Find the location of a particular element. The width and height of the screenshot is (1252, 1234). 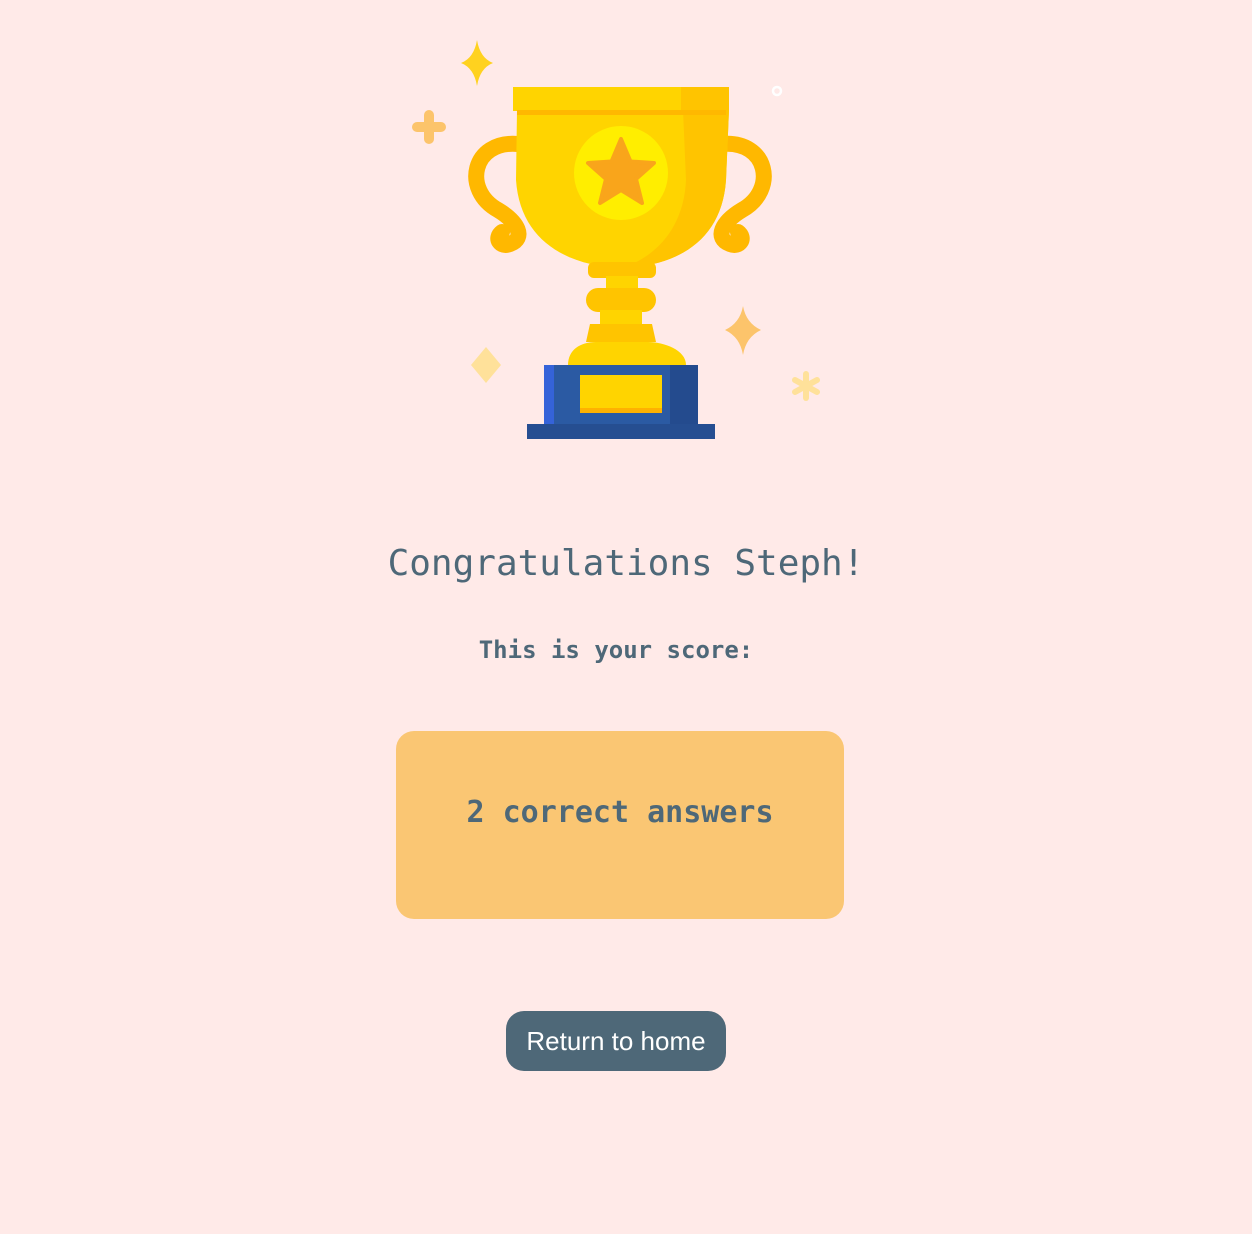

plus-icon is located at coordinates (429, 127).